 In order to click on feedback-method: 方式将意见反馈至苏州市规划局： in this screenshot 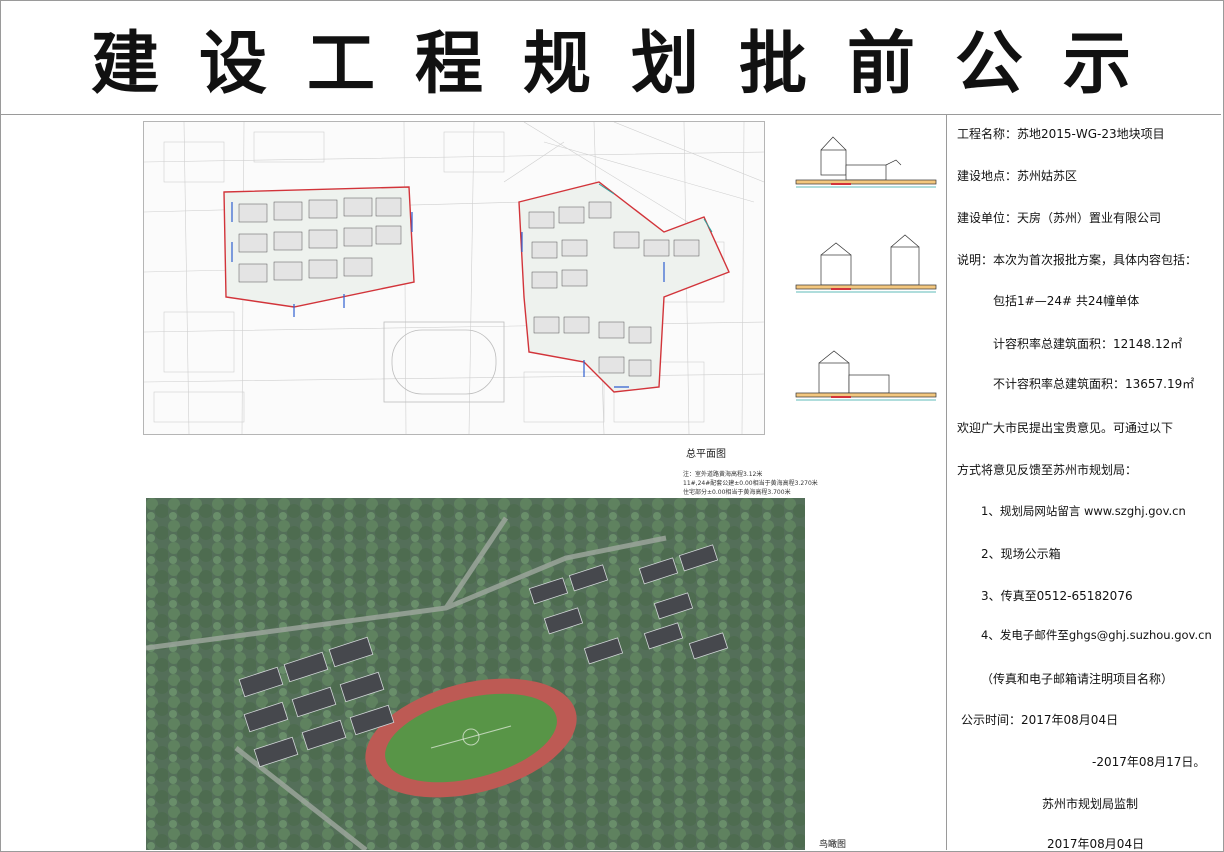, I will do `click(1047, 470)`.